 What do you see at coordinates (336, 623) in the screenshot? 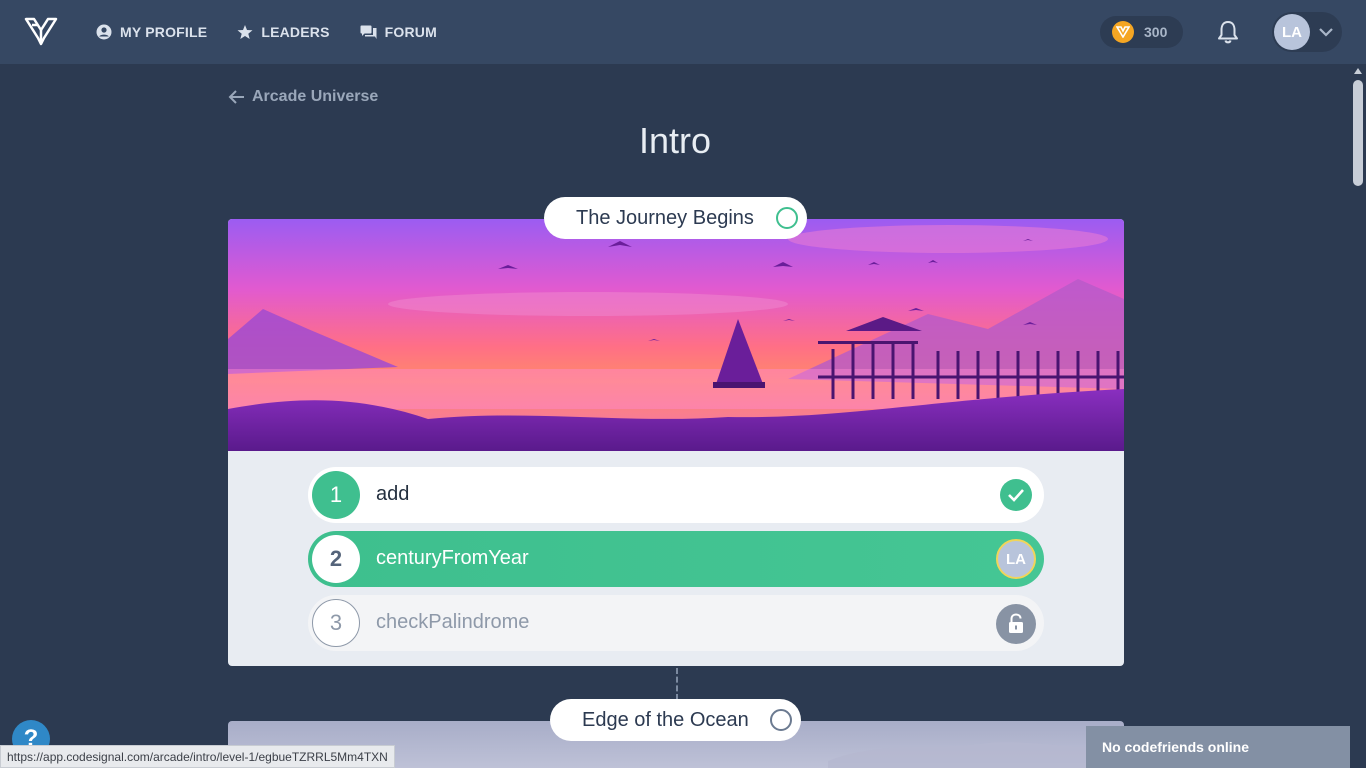
I see `task-number: 3` at bounding box center [336, 623].